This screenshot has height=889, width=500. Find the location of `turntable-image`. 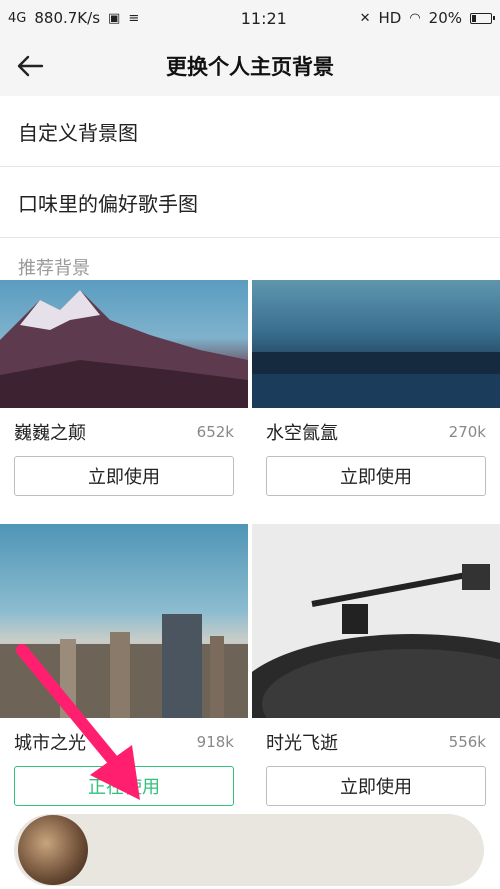

turntable-image is located at coordinates (376, 641).